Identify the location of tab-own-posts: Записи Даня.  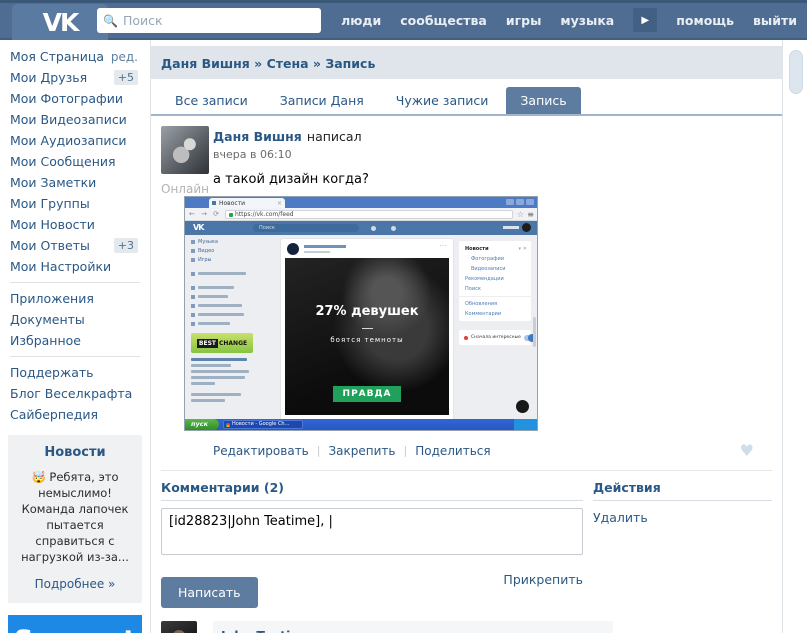
(322, 100).